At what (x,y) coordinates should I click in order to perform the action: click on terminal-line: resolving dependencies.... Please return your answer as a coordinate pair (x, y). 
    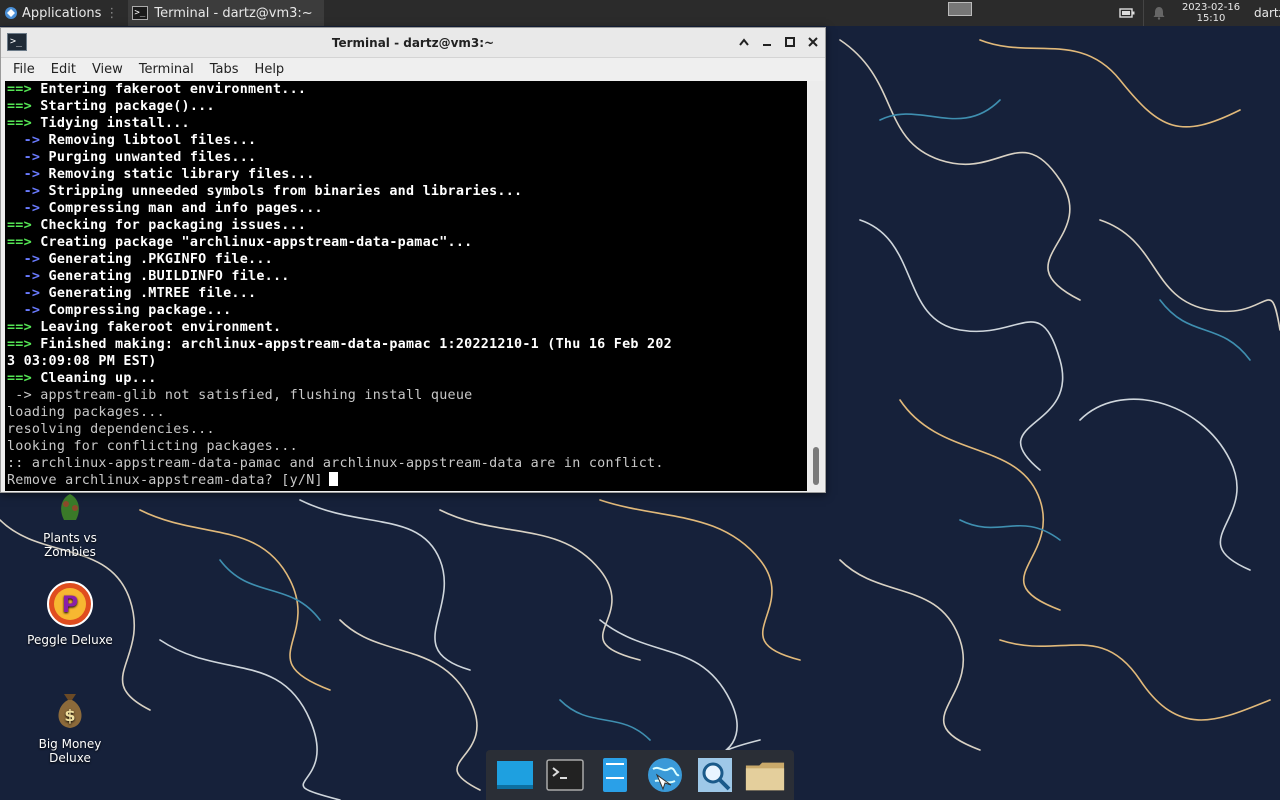
    Looking at the image, I should click on (407, 429).